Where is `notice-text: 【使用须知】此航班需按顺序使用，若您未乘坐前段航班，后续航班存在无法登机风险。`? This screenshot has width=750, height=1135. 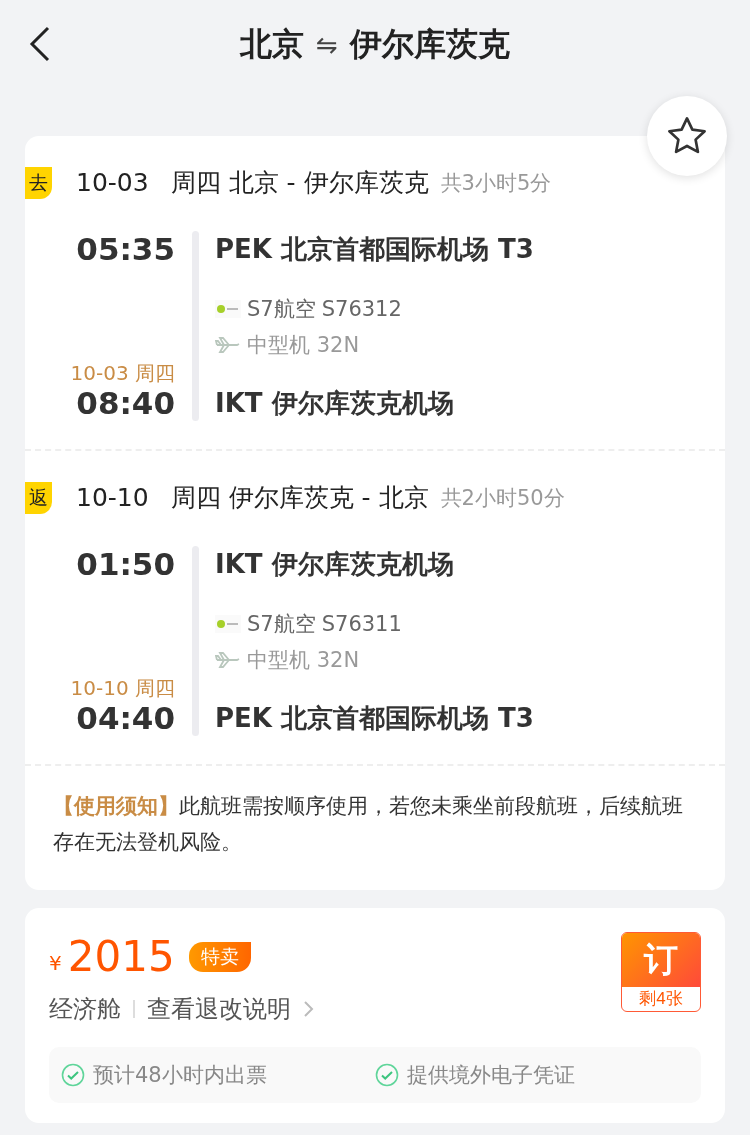 notice-text: 【使用须知】此航班需按顺序使用，若您未乘坐前段航班，后续航班存在无法登机风险。 is located at coordinates (368, 824).